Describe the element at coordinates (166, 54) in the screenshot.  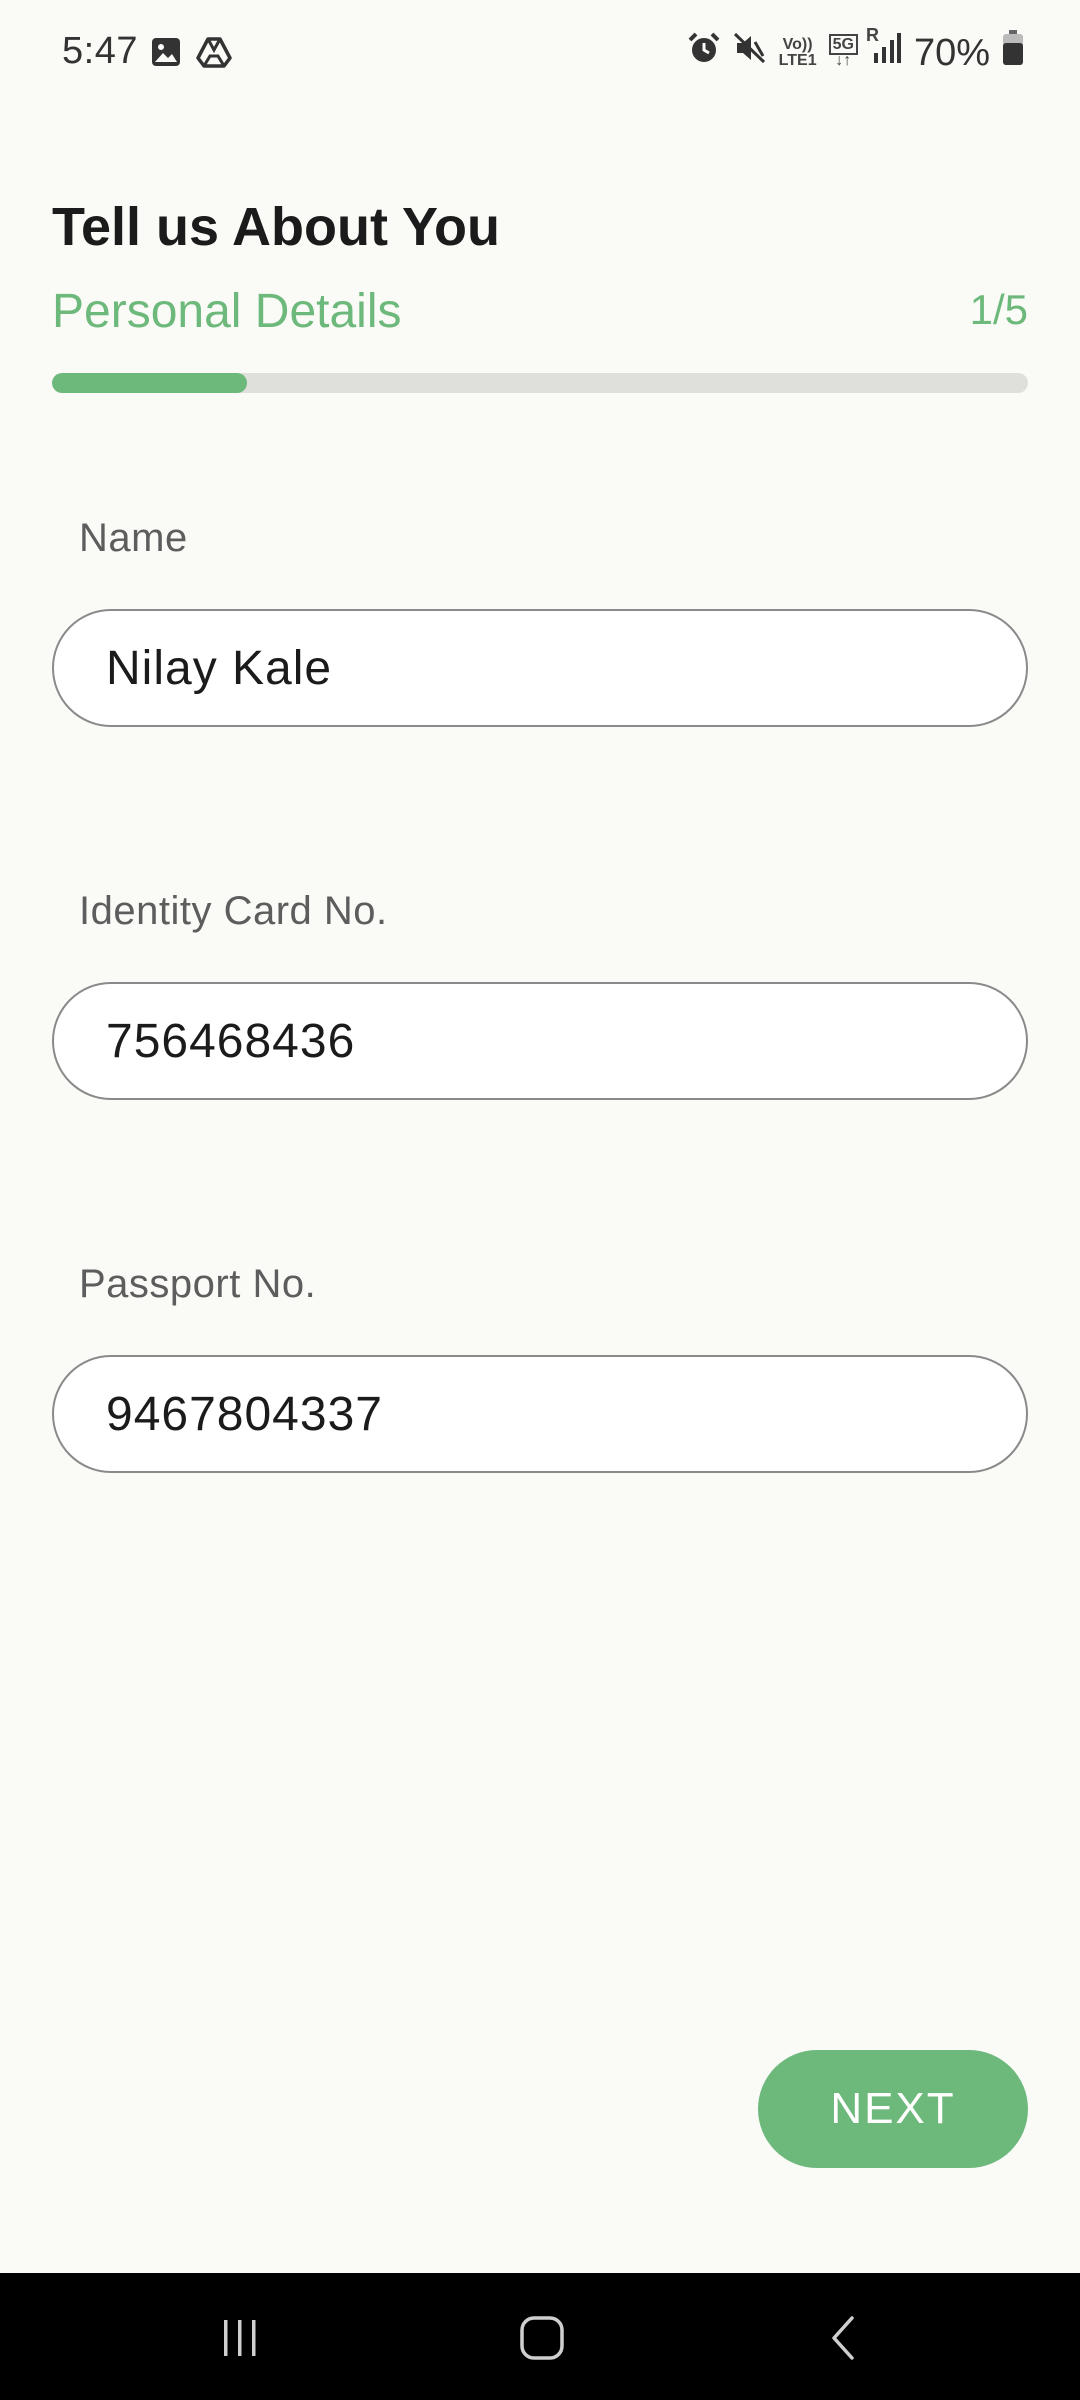
I see `gallery-icon` at that location.